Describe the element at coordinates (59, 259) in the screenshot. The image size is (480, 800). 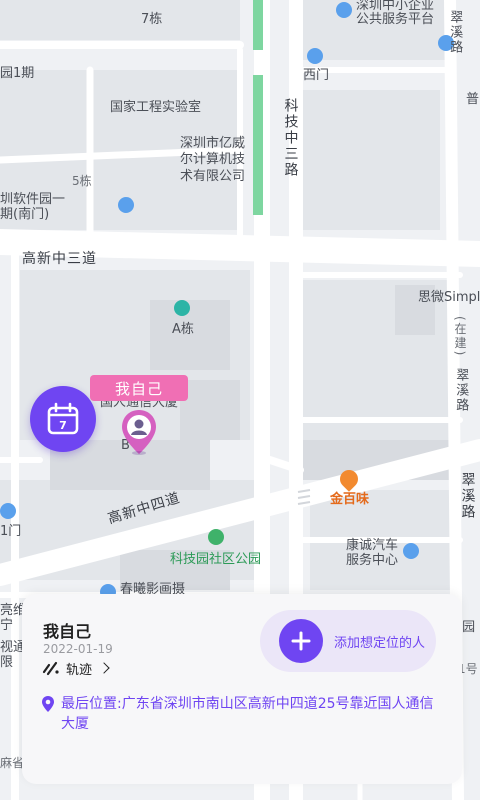
I see `label-gaoxinzhongsan-road: 高新中三道` at that location.